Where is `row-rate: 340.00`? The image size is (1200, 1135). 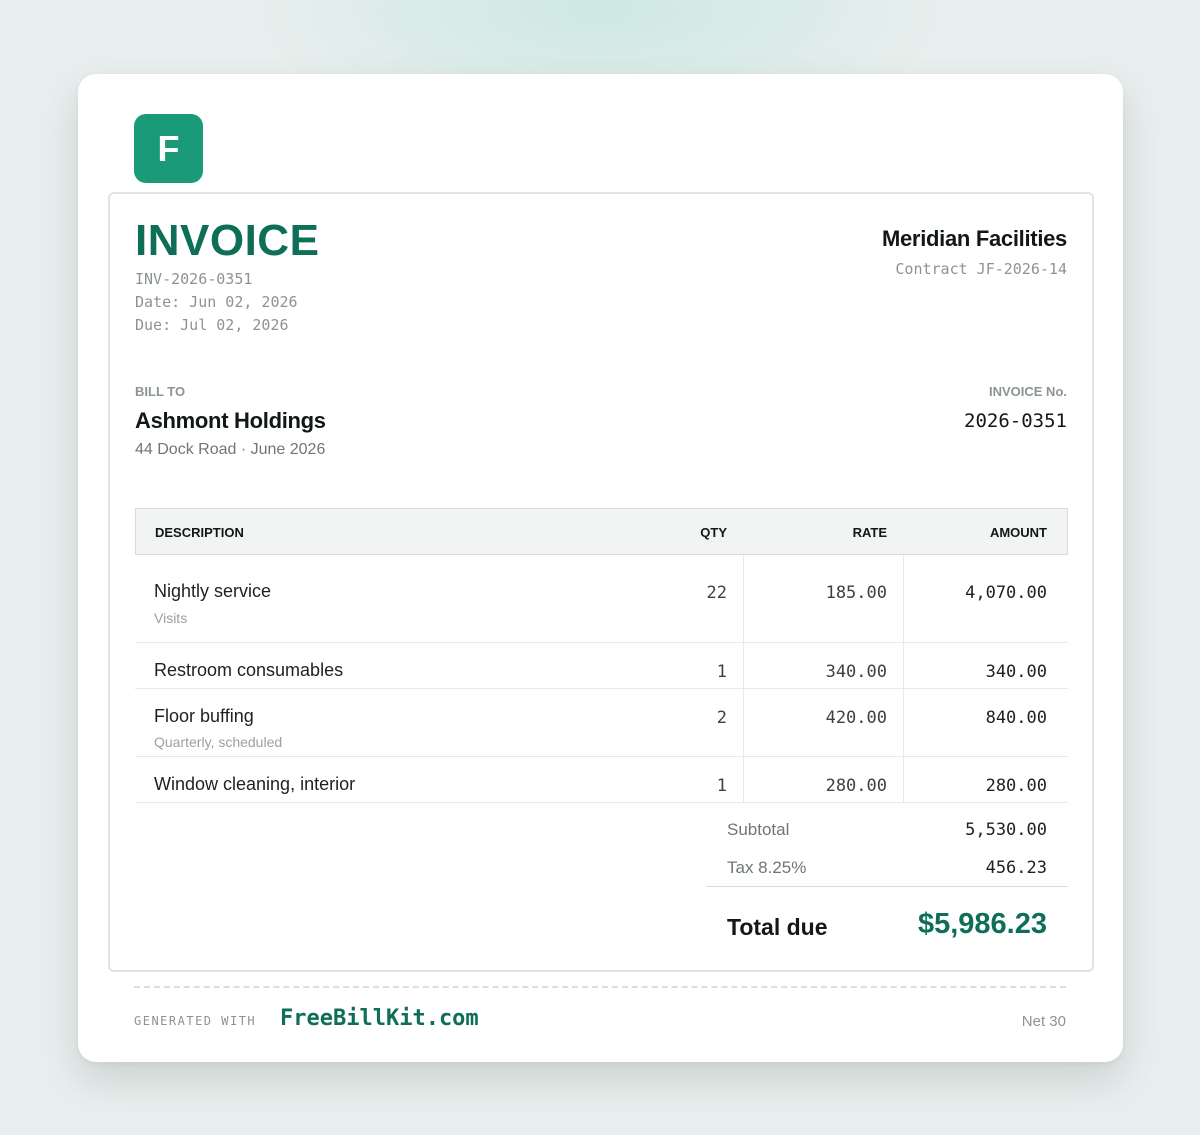 row-rate: 340.00 is located at coordinates (856, 672).